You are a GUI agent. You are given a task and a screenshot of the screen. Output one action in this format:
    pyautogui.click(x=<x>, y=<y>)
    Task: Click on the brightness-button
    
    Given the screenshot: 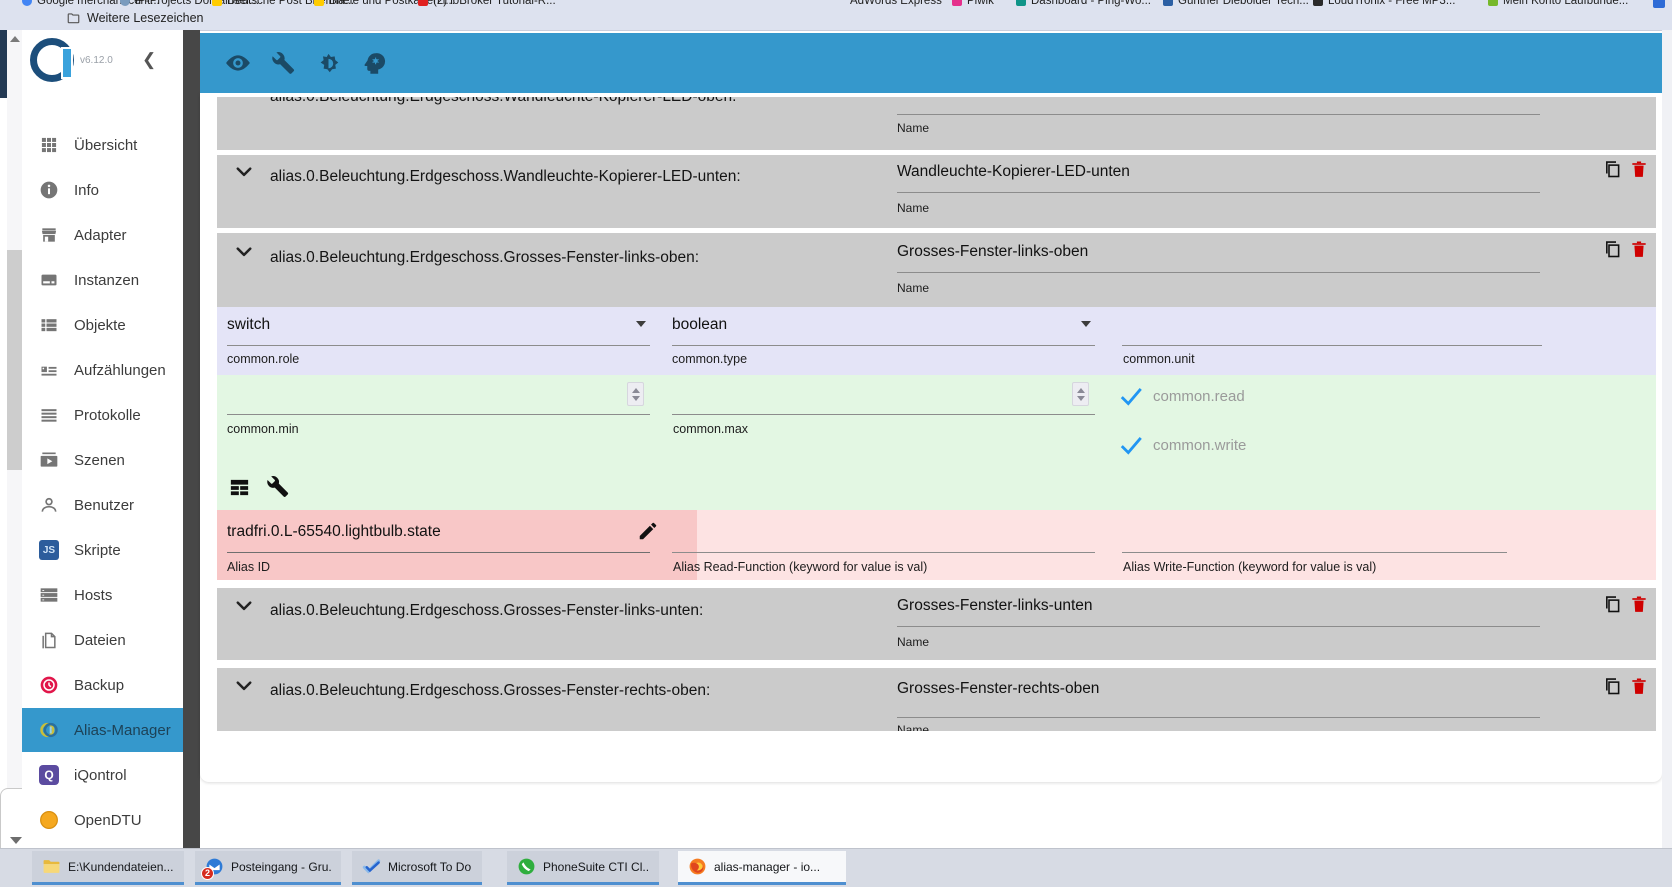 What is the action you would take?
    pyautogui.click(x=328, y=63)
    